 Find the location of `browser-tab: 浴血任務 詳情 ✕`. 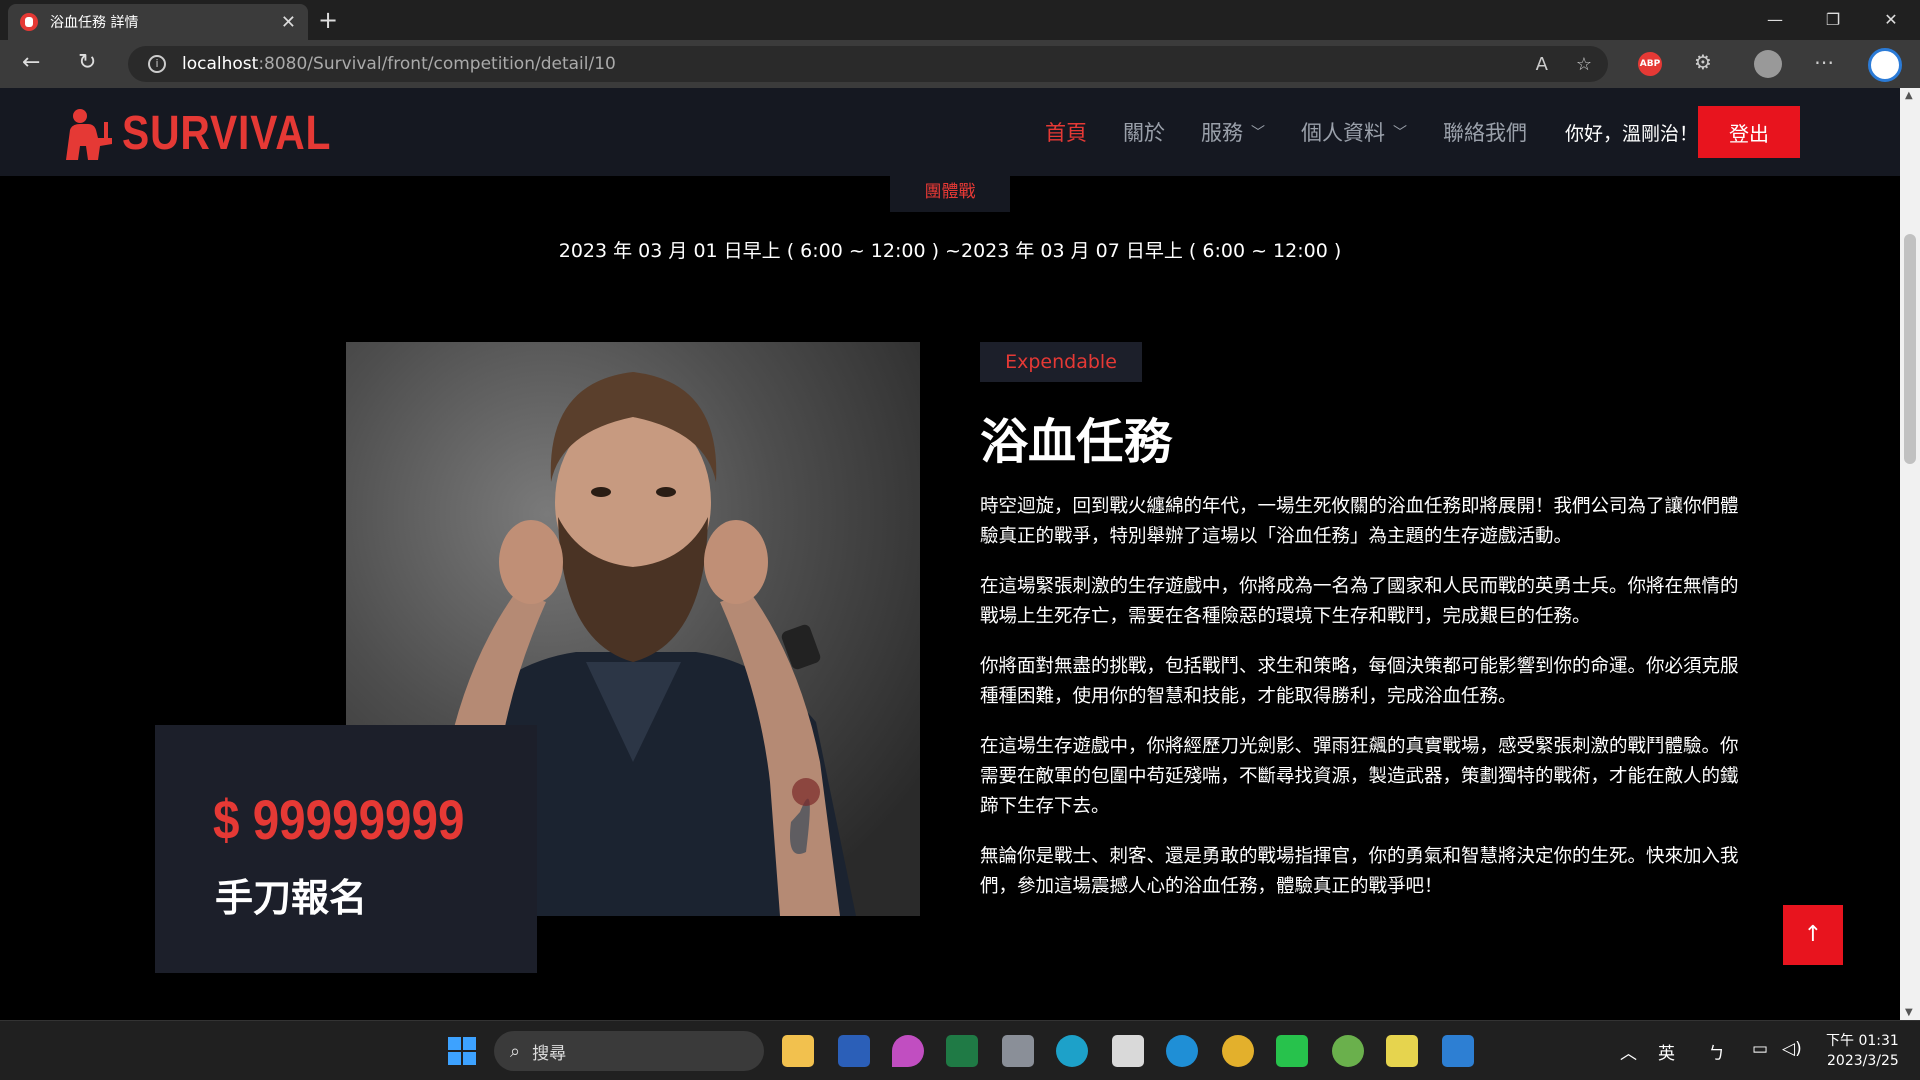

browser-tab: 浴血任務 詳情 ✕ is located at coordinates (158, 22).